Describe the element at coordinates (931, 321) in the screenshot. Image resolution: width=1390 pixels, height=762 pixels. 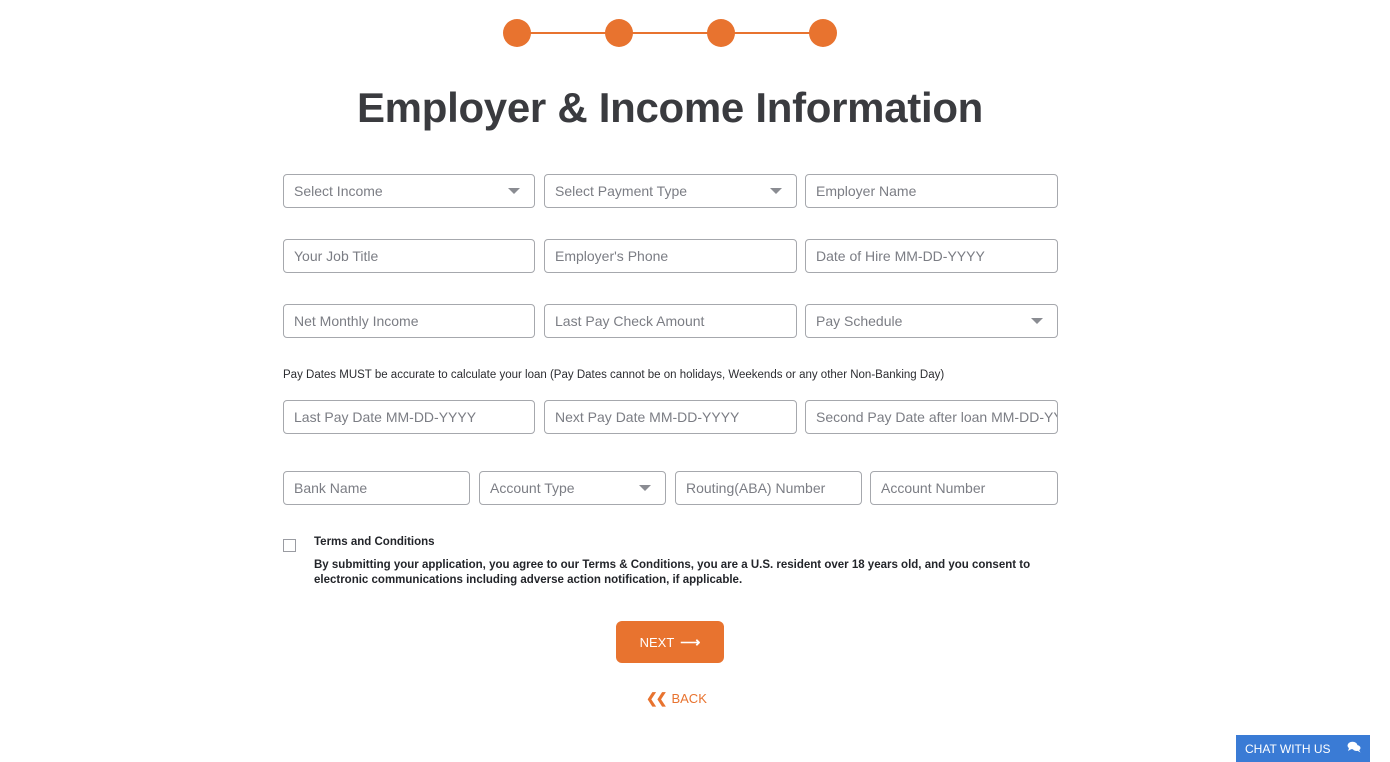
I see `pay-schedule-dropdown: Pay Schedule` at that location.